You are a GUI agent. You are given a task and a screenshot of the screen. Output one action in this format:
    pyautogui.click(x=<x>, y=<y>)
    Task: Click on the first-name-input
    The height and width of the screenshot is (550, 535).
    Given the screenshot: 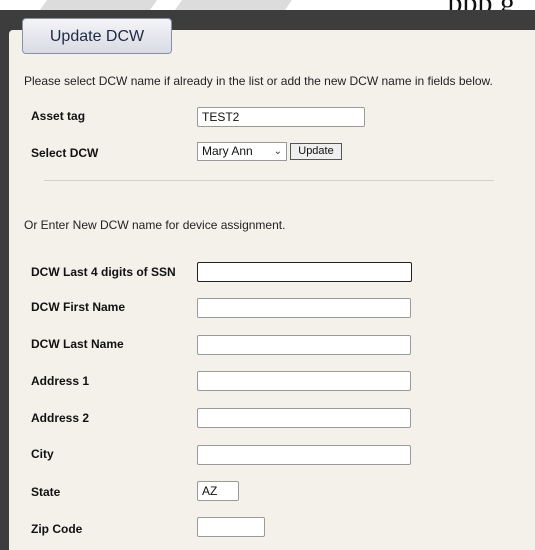 What is the action you would take?
    pyautogui.click(x=304, y=308)
    